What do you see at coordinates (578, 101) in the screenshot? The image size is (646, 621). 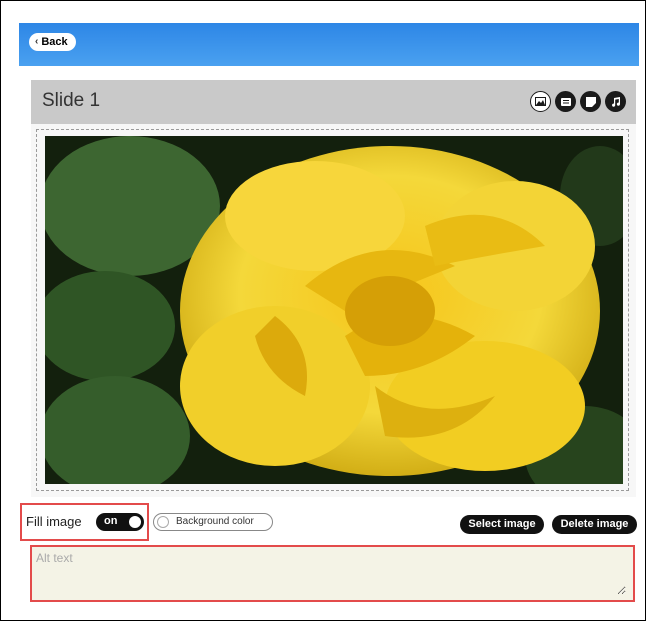 I see `slide-type-icons` at bounding box center [578, 101].